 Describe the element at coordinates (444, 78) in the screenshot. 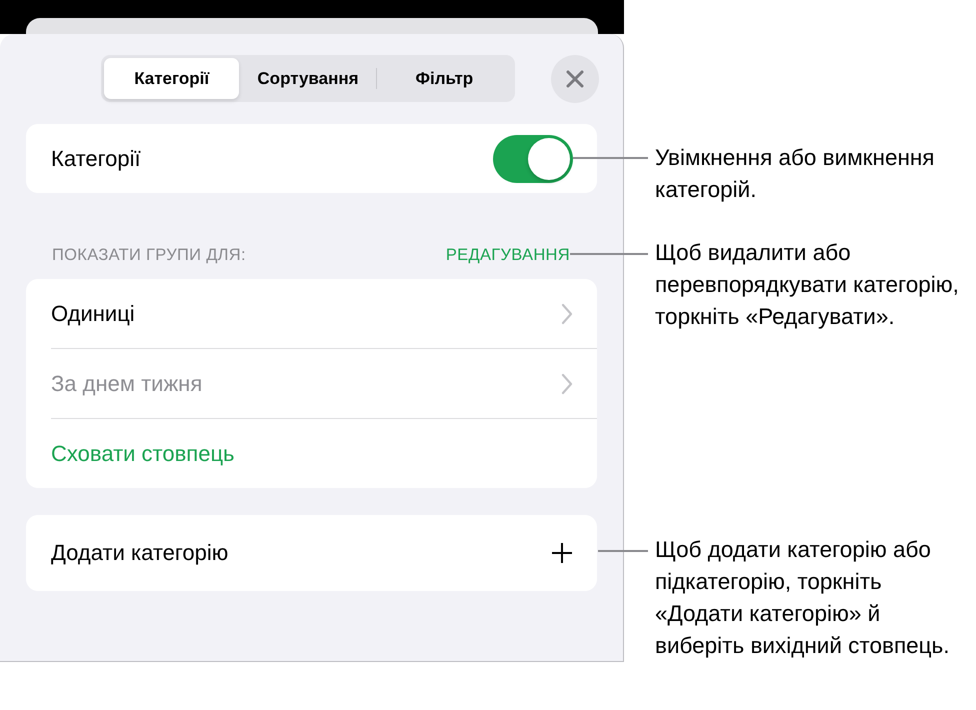

I see `segment-tab: Фільтр` at that location.